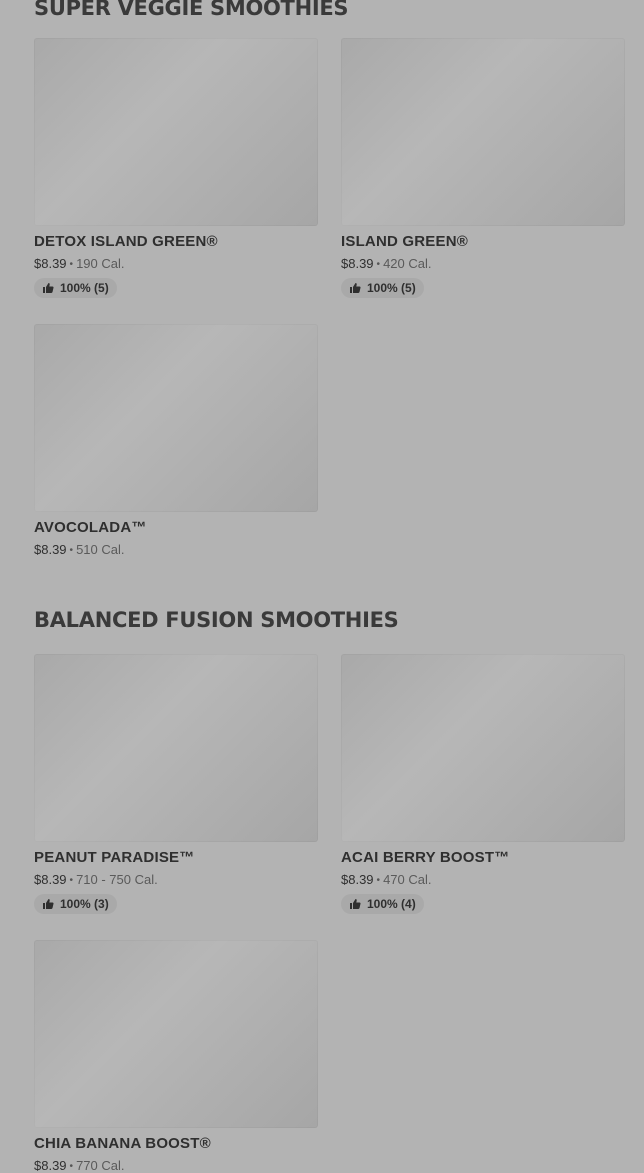 The height and width of the screenshot is (1173, 644). I want to click on rating-text: 100% (4), so click(391, 904).